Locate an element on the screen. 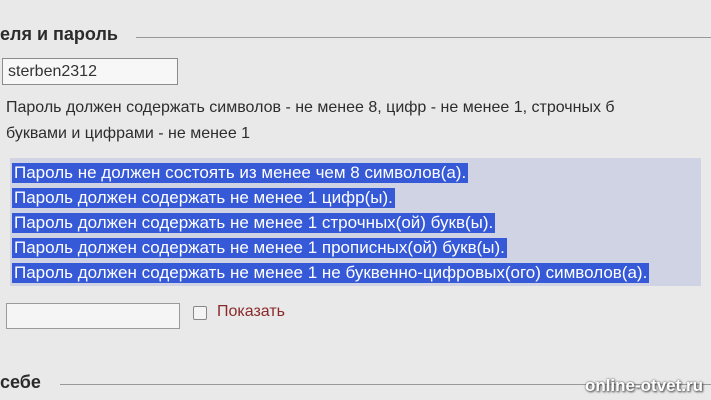 The height and width of the screenshot is (400, 711). show-password-checkbox is located at coordinates (200, 313).